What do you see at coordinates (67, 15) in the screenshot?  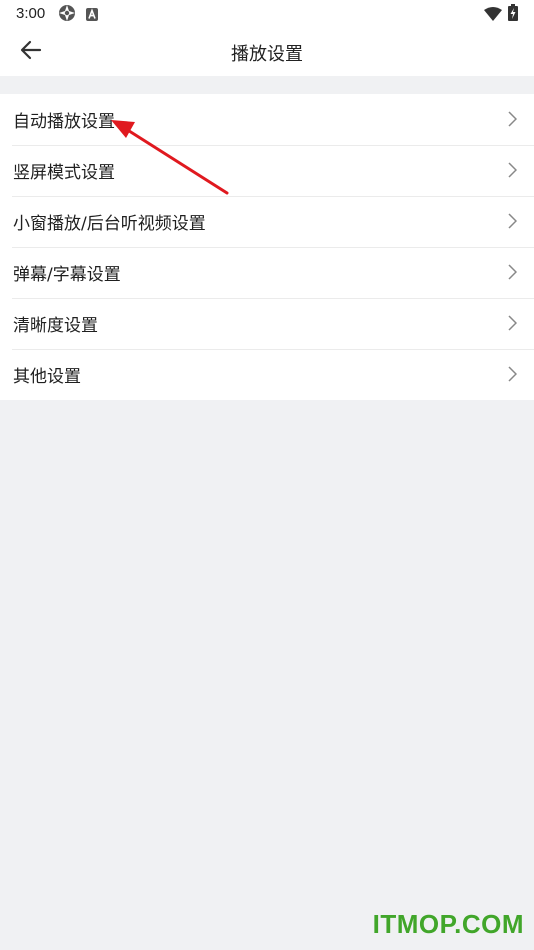 I see `photo-app-icon` at bounding box center [67, 15].